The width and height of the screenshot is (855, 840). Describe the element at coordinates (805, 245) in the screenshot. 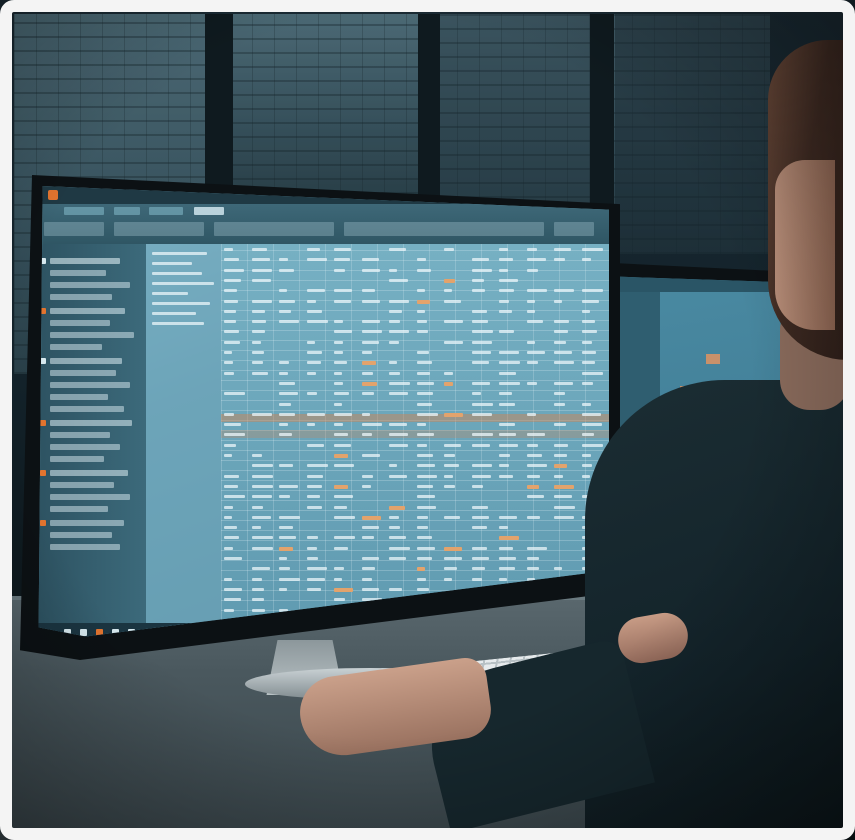

I see `person-face` at that location.